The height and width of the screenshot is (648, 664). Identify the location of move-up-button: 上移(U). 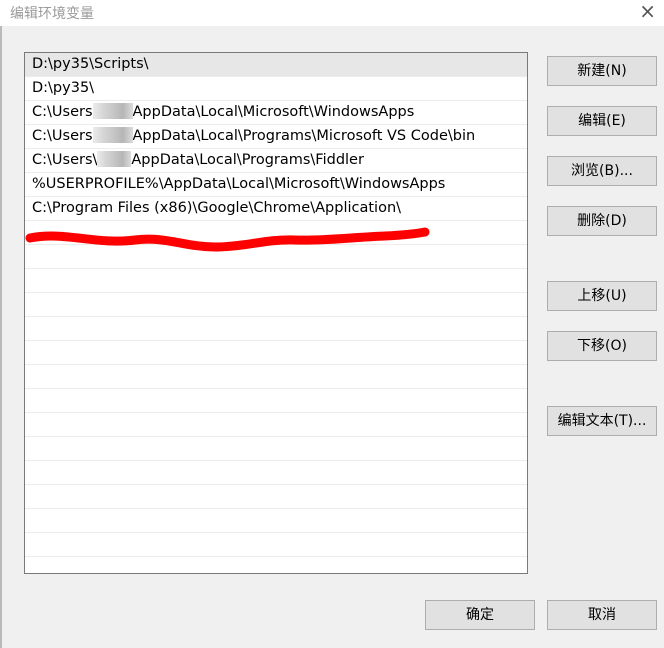
(602, 296).